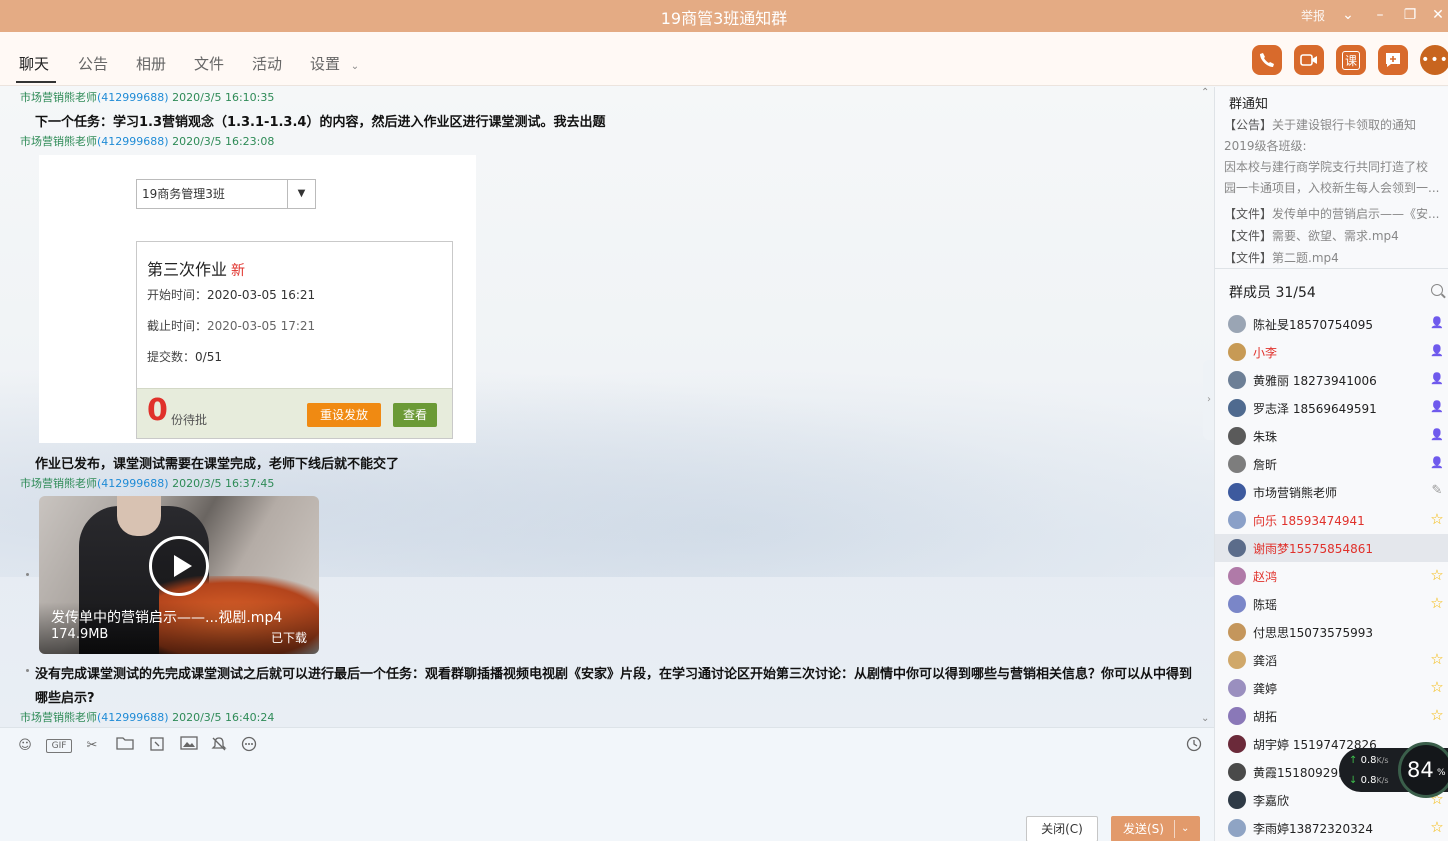  What do you see at coordinates (1437, 15) in the screenshot?
I see `close-icon: ✕` at bounding box center [1437, 15].